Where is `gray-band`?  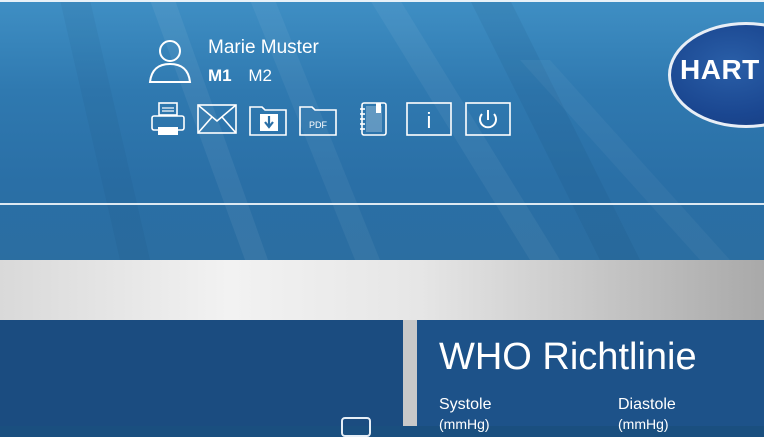 gray-band is located at coordinates (382, 290).